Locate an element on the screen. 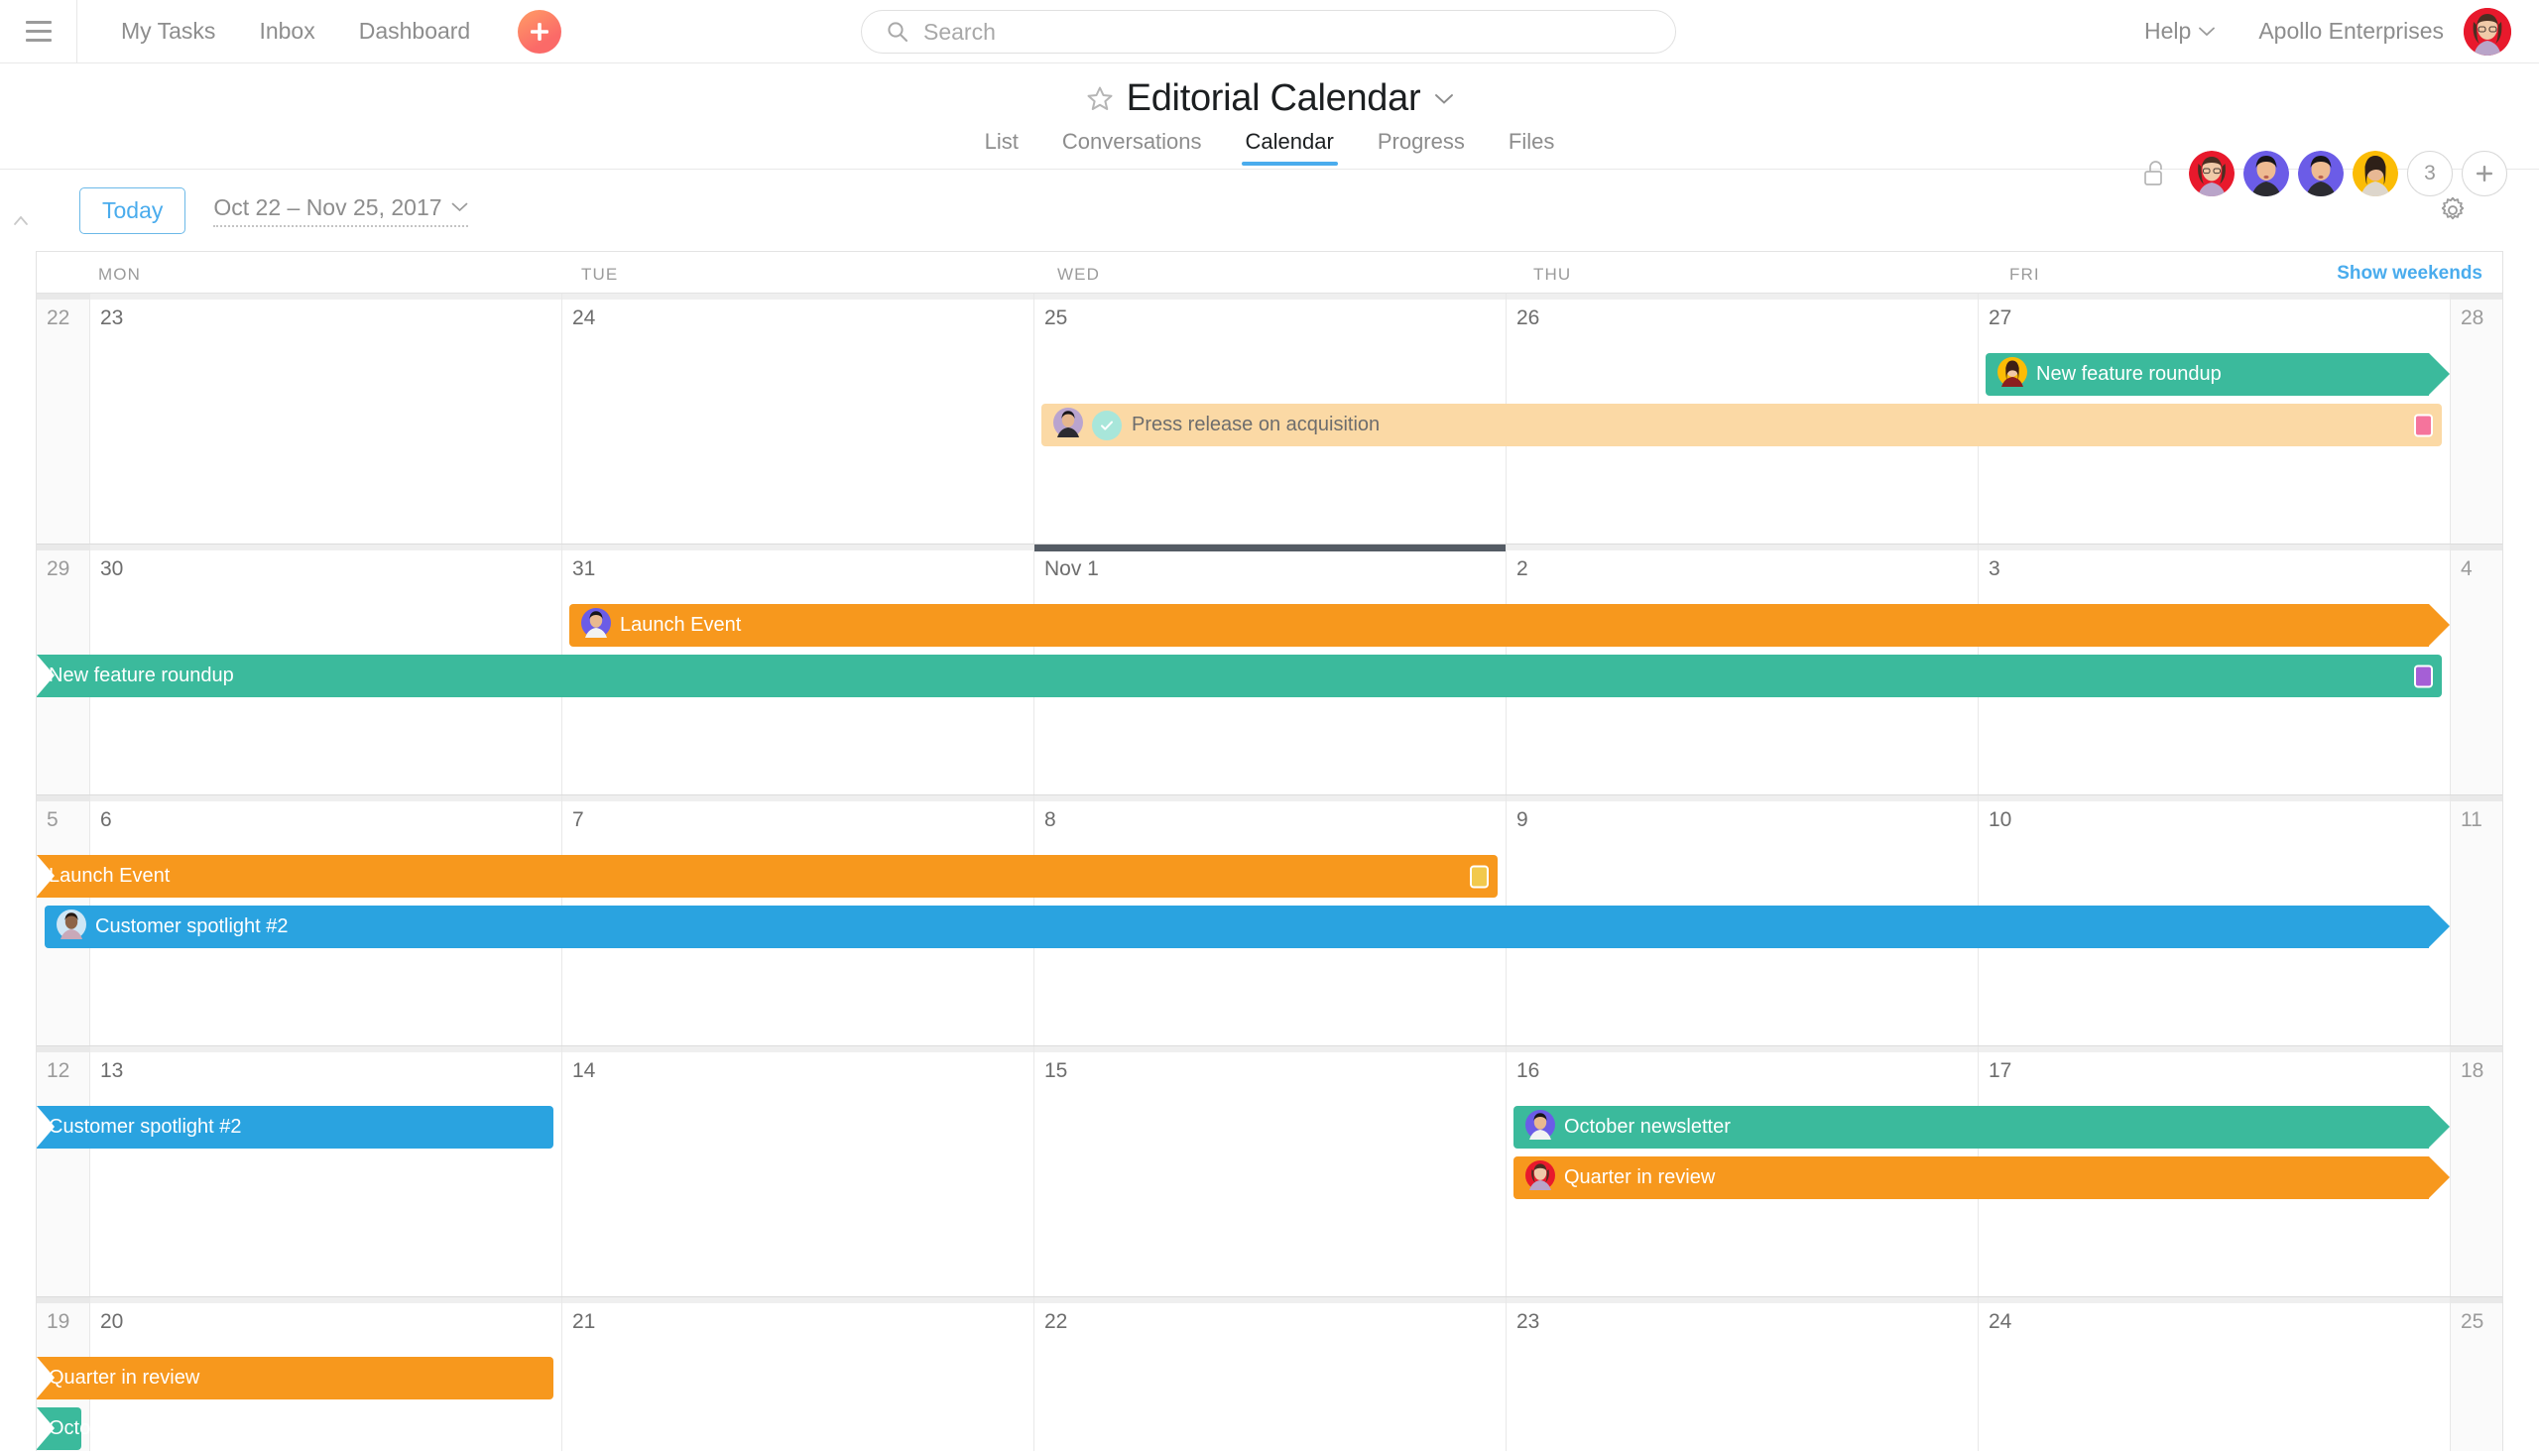 Image resolution: width=2539 pixels, height=1456 pixels. organization-label: Apollo Enterprises is located at coordinates (2351, 31).